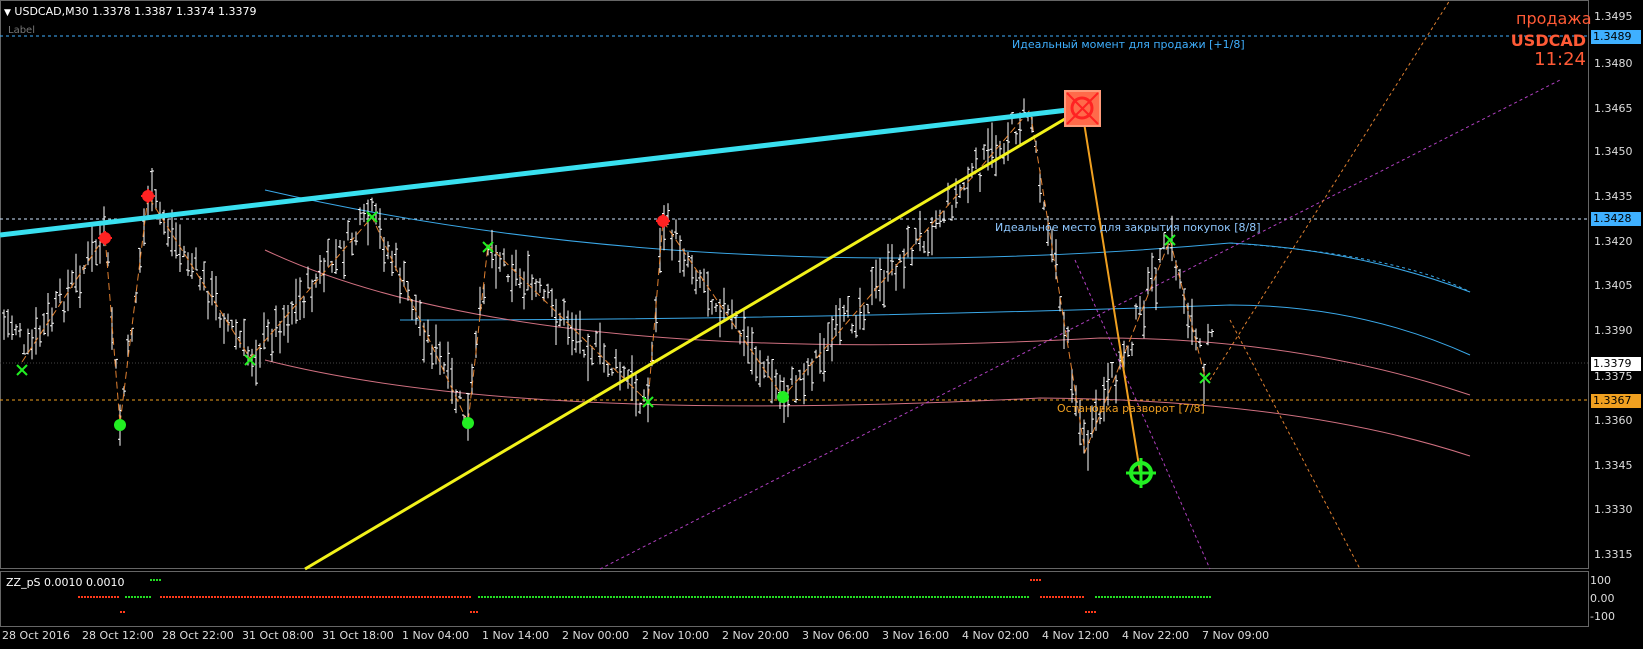 This screenshot has height=649, width=1643. What do you see at coordinates (916, 635) in the screenshot?
I see `time-tick: 3 Nov 16:00` at bounding box center [916, 635].